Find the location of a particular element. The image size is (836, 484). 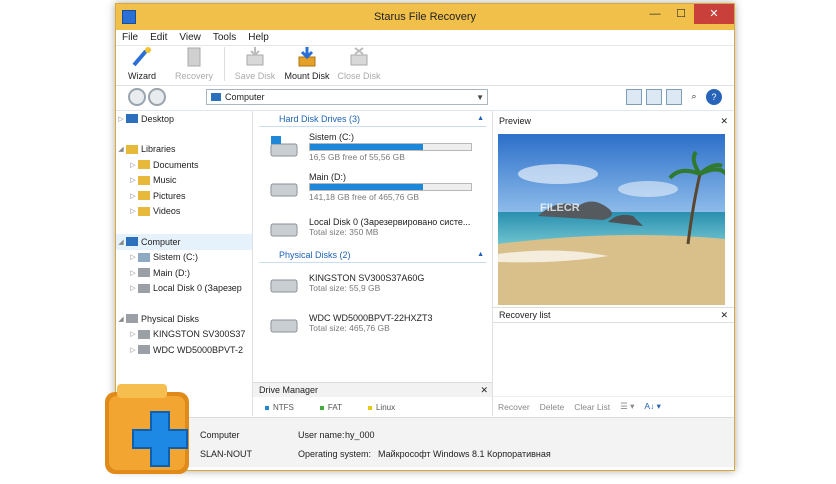

drive-usage-bar is located at coordinates (390, 187).